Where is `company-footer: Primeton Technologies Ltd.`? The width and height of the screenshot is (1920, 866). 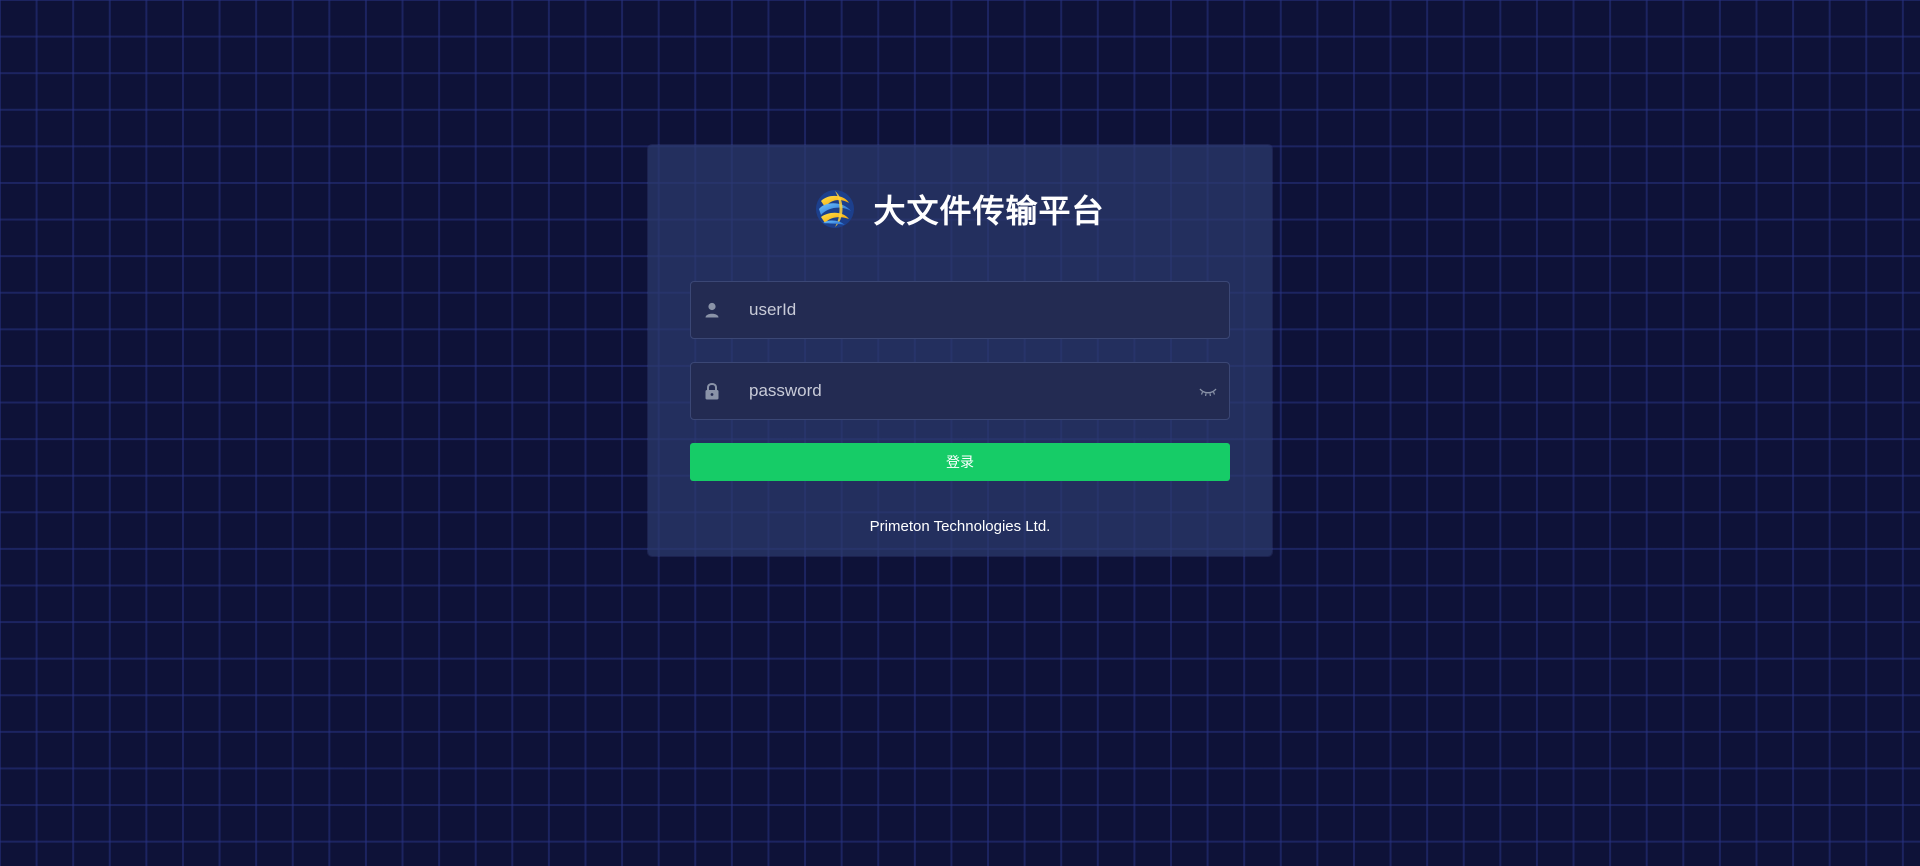 company-footer: Primeton Technologies Ltd. is located at coordinates (960, 526).